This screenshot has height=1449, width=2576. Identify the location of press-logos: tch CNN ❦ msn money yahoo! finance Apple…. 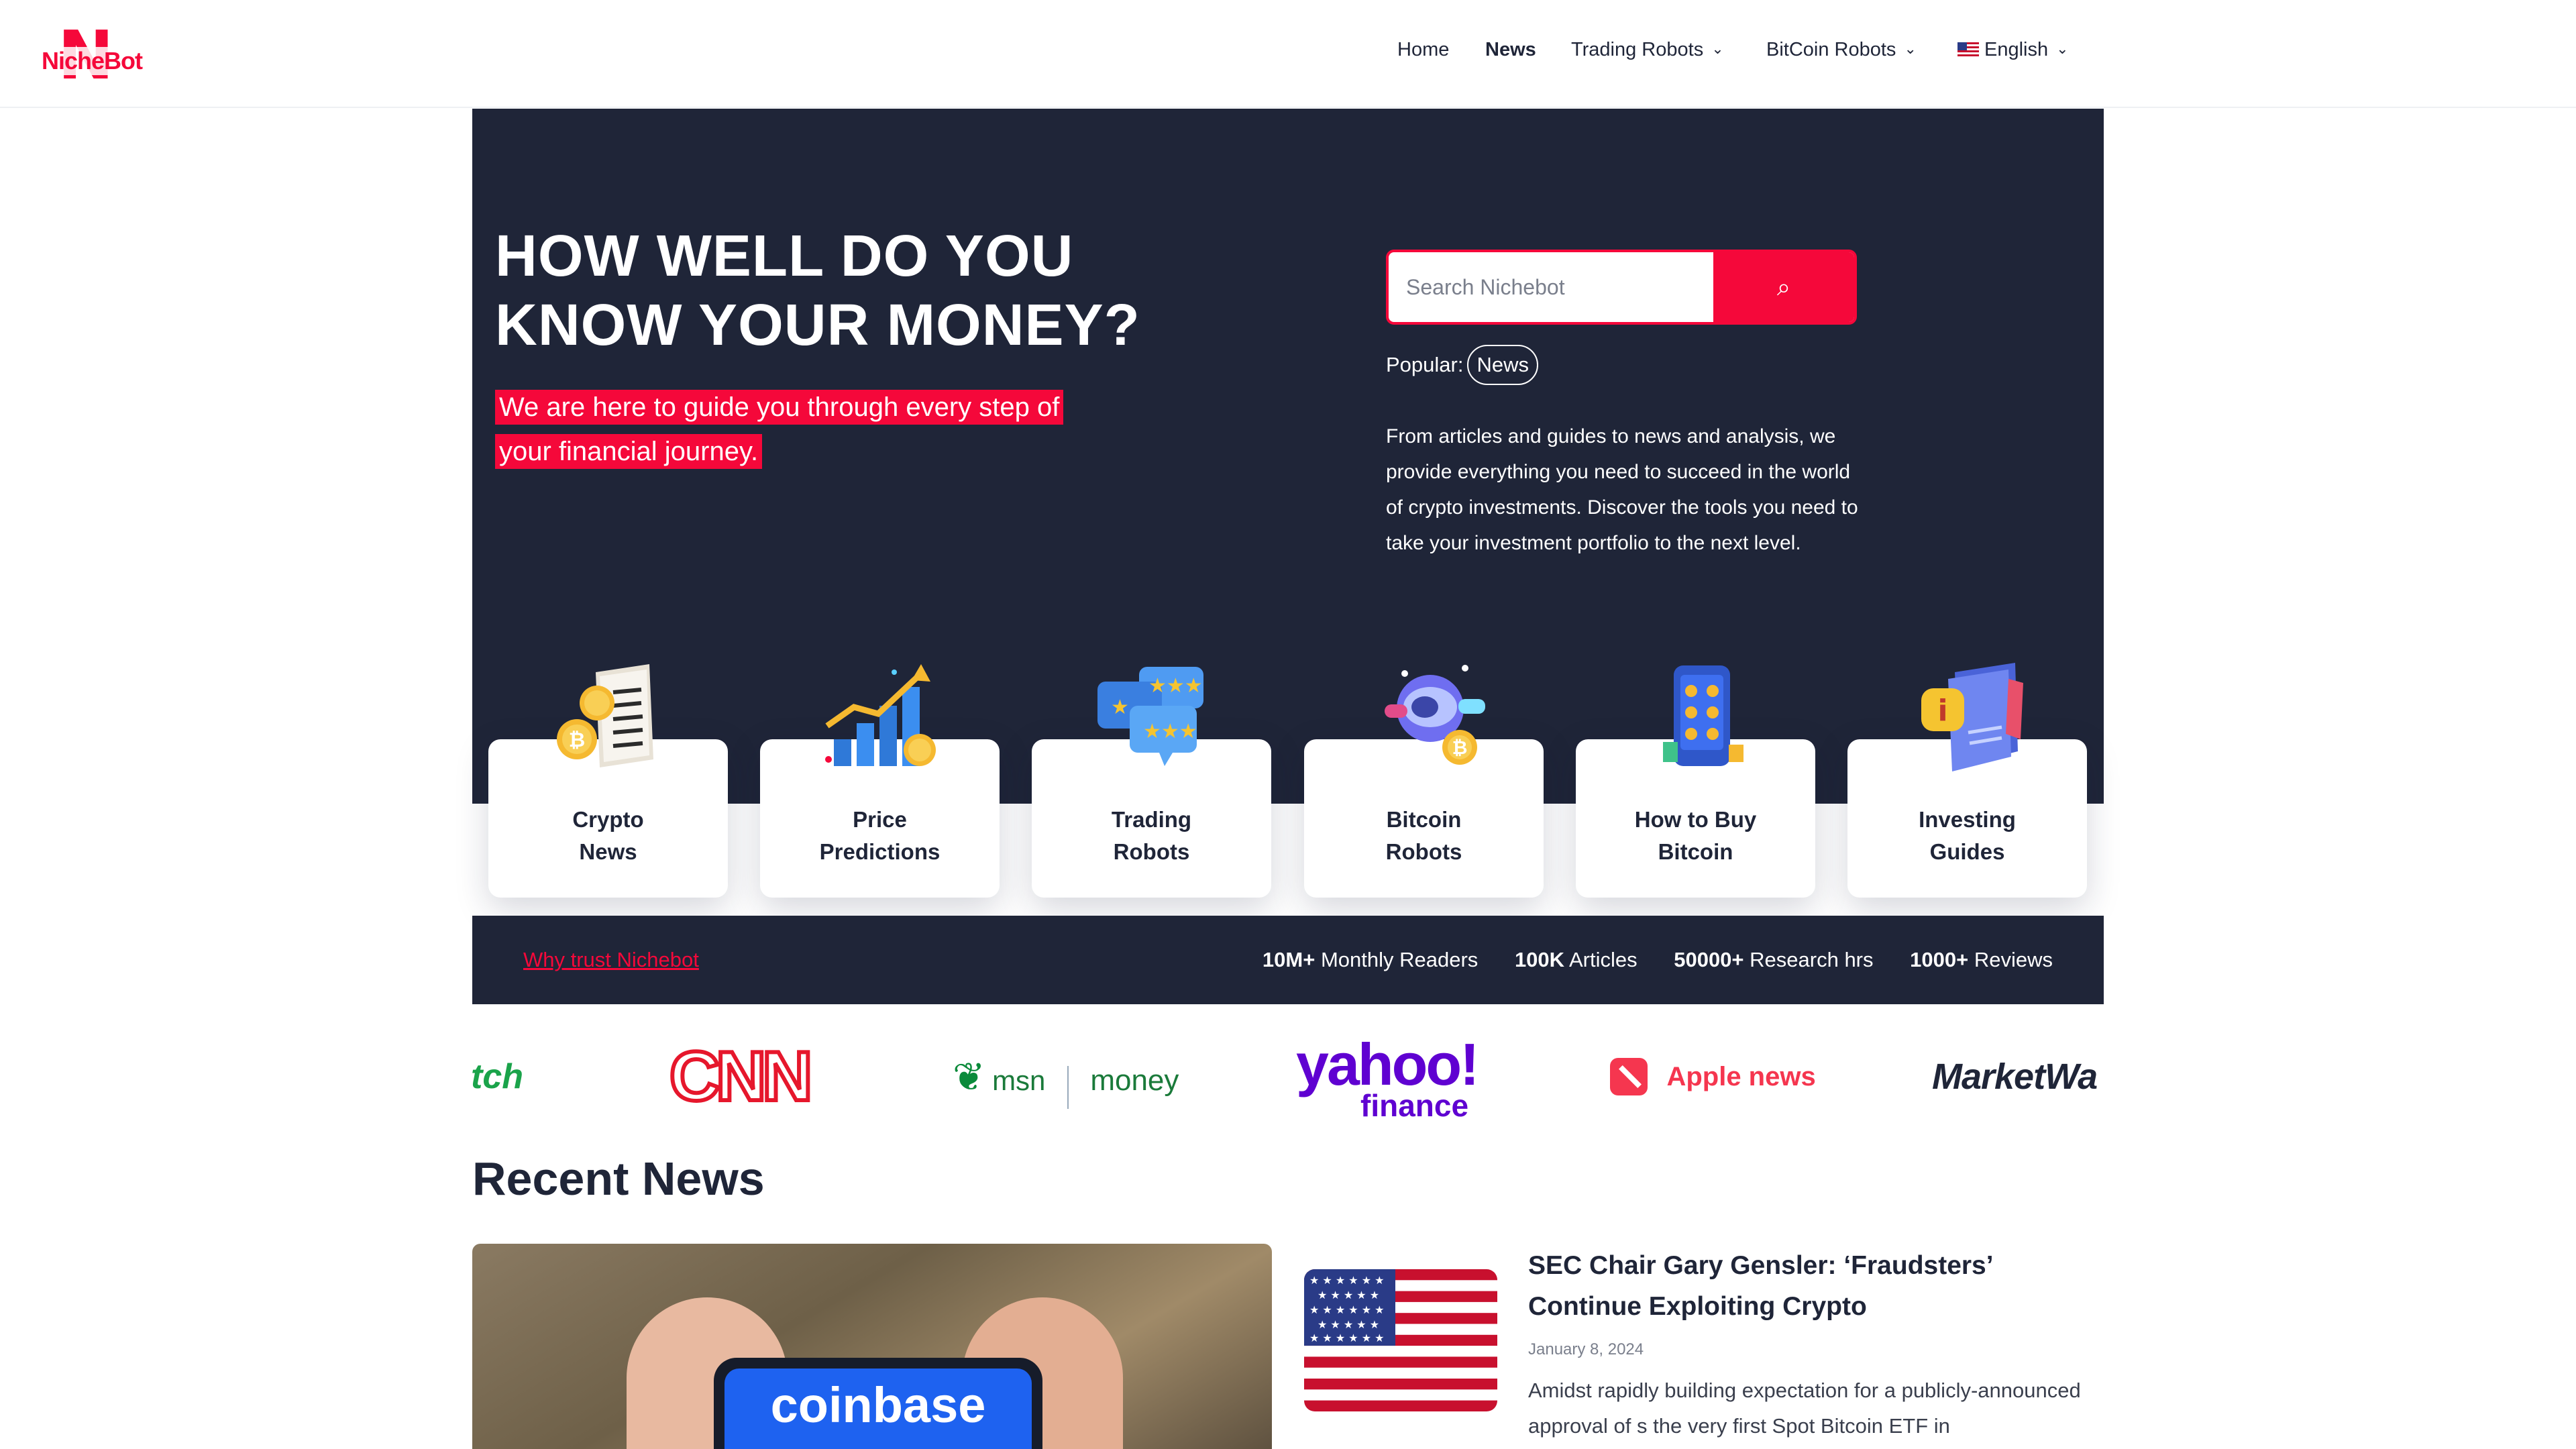
(1288, 1077).